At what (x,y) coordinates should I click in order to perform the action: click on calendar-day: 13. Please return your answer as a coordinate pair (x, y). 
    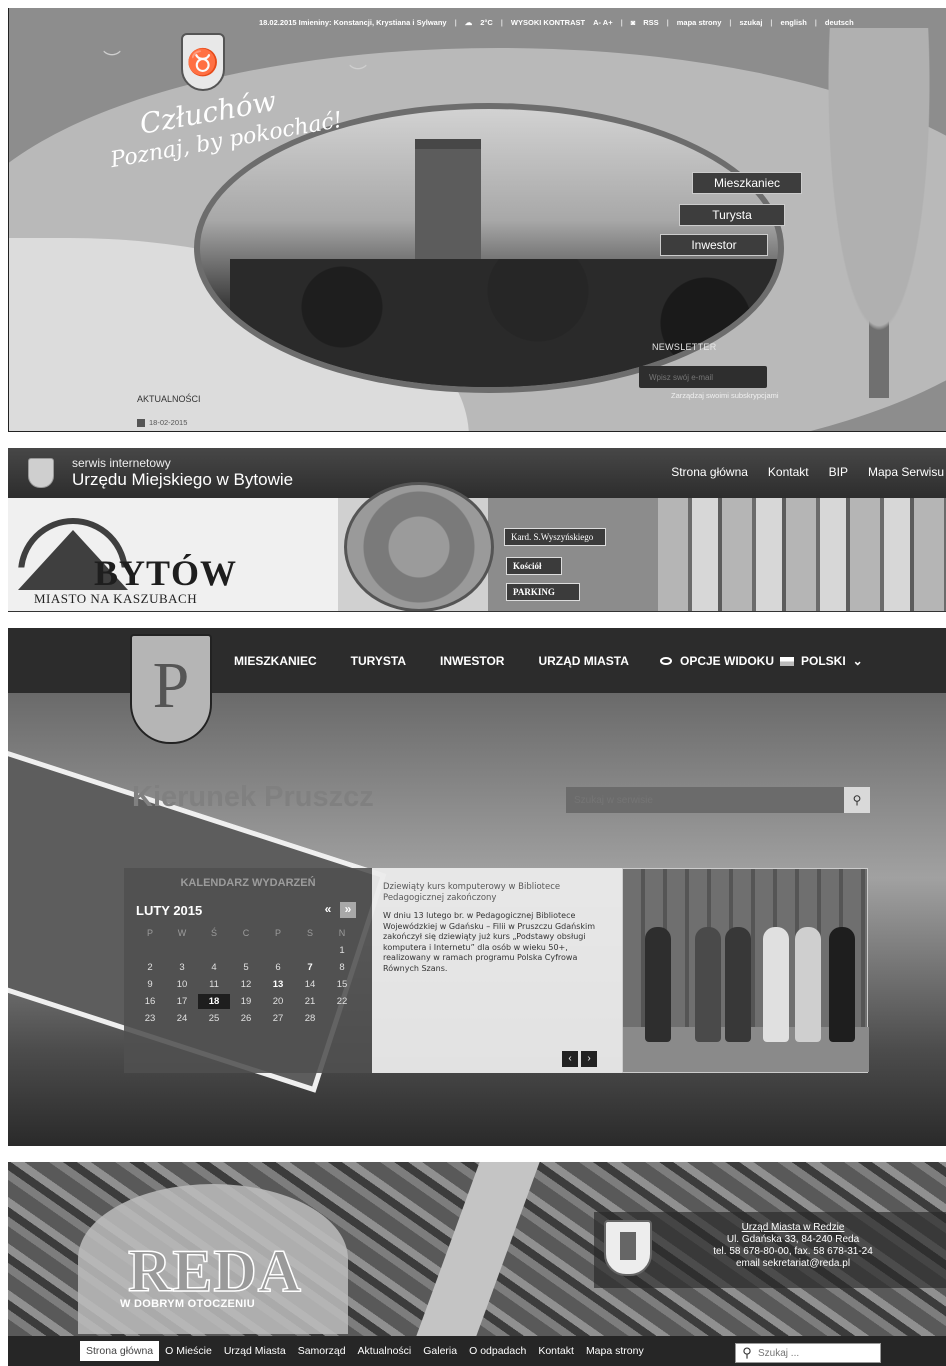
    Looking at the image, I should click on (278, 984).